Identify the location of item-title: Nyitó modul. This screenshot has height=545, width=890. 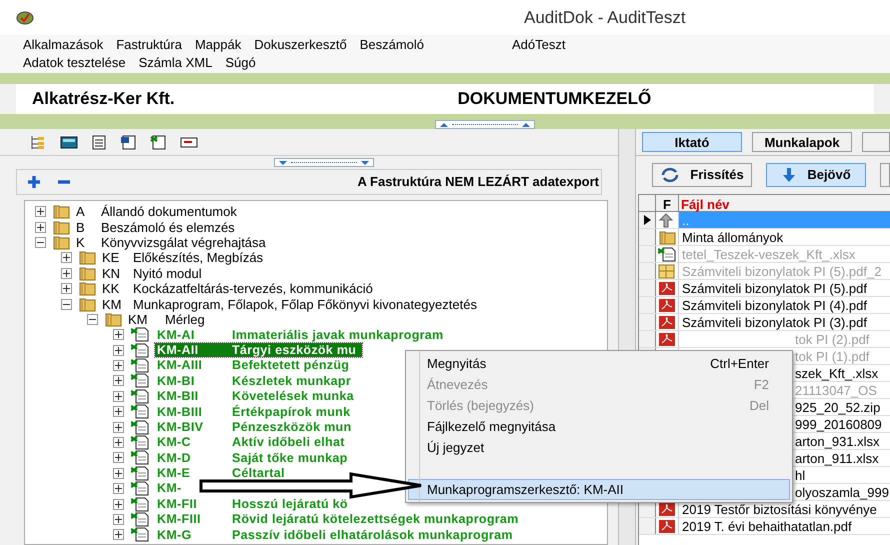
(168, 273).